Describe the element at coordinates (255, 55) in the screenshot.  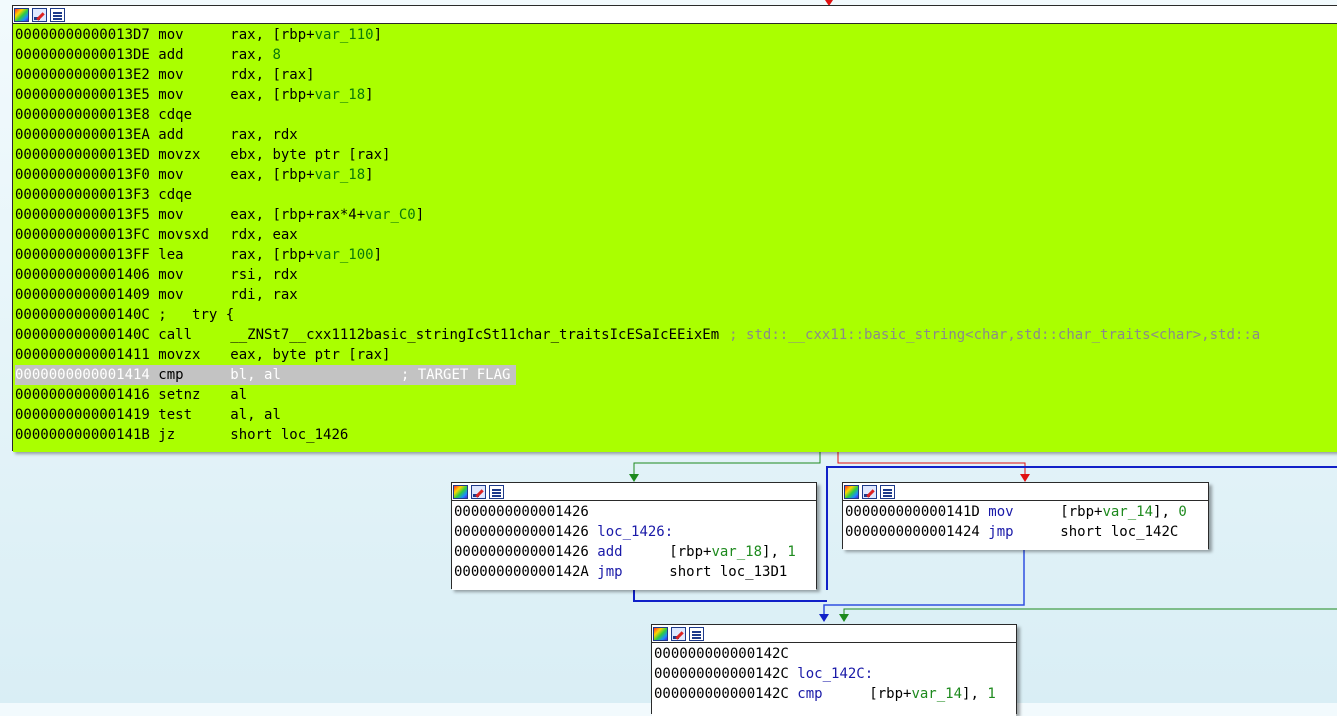
I see `operand: rax, 8` at that location.